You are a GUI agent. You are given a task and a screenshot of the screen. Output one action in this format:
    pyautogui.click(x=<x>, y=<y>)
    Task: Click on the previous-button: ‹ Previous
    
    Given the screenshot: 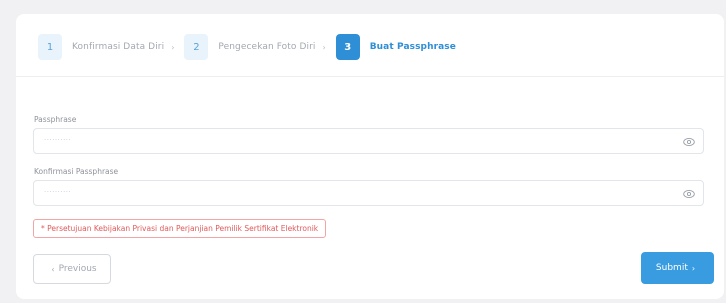 What is the action you would take?
    pyautogui.click(x=72, y=269)
    